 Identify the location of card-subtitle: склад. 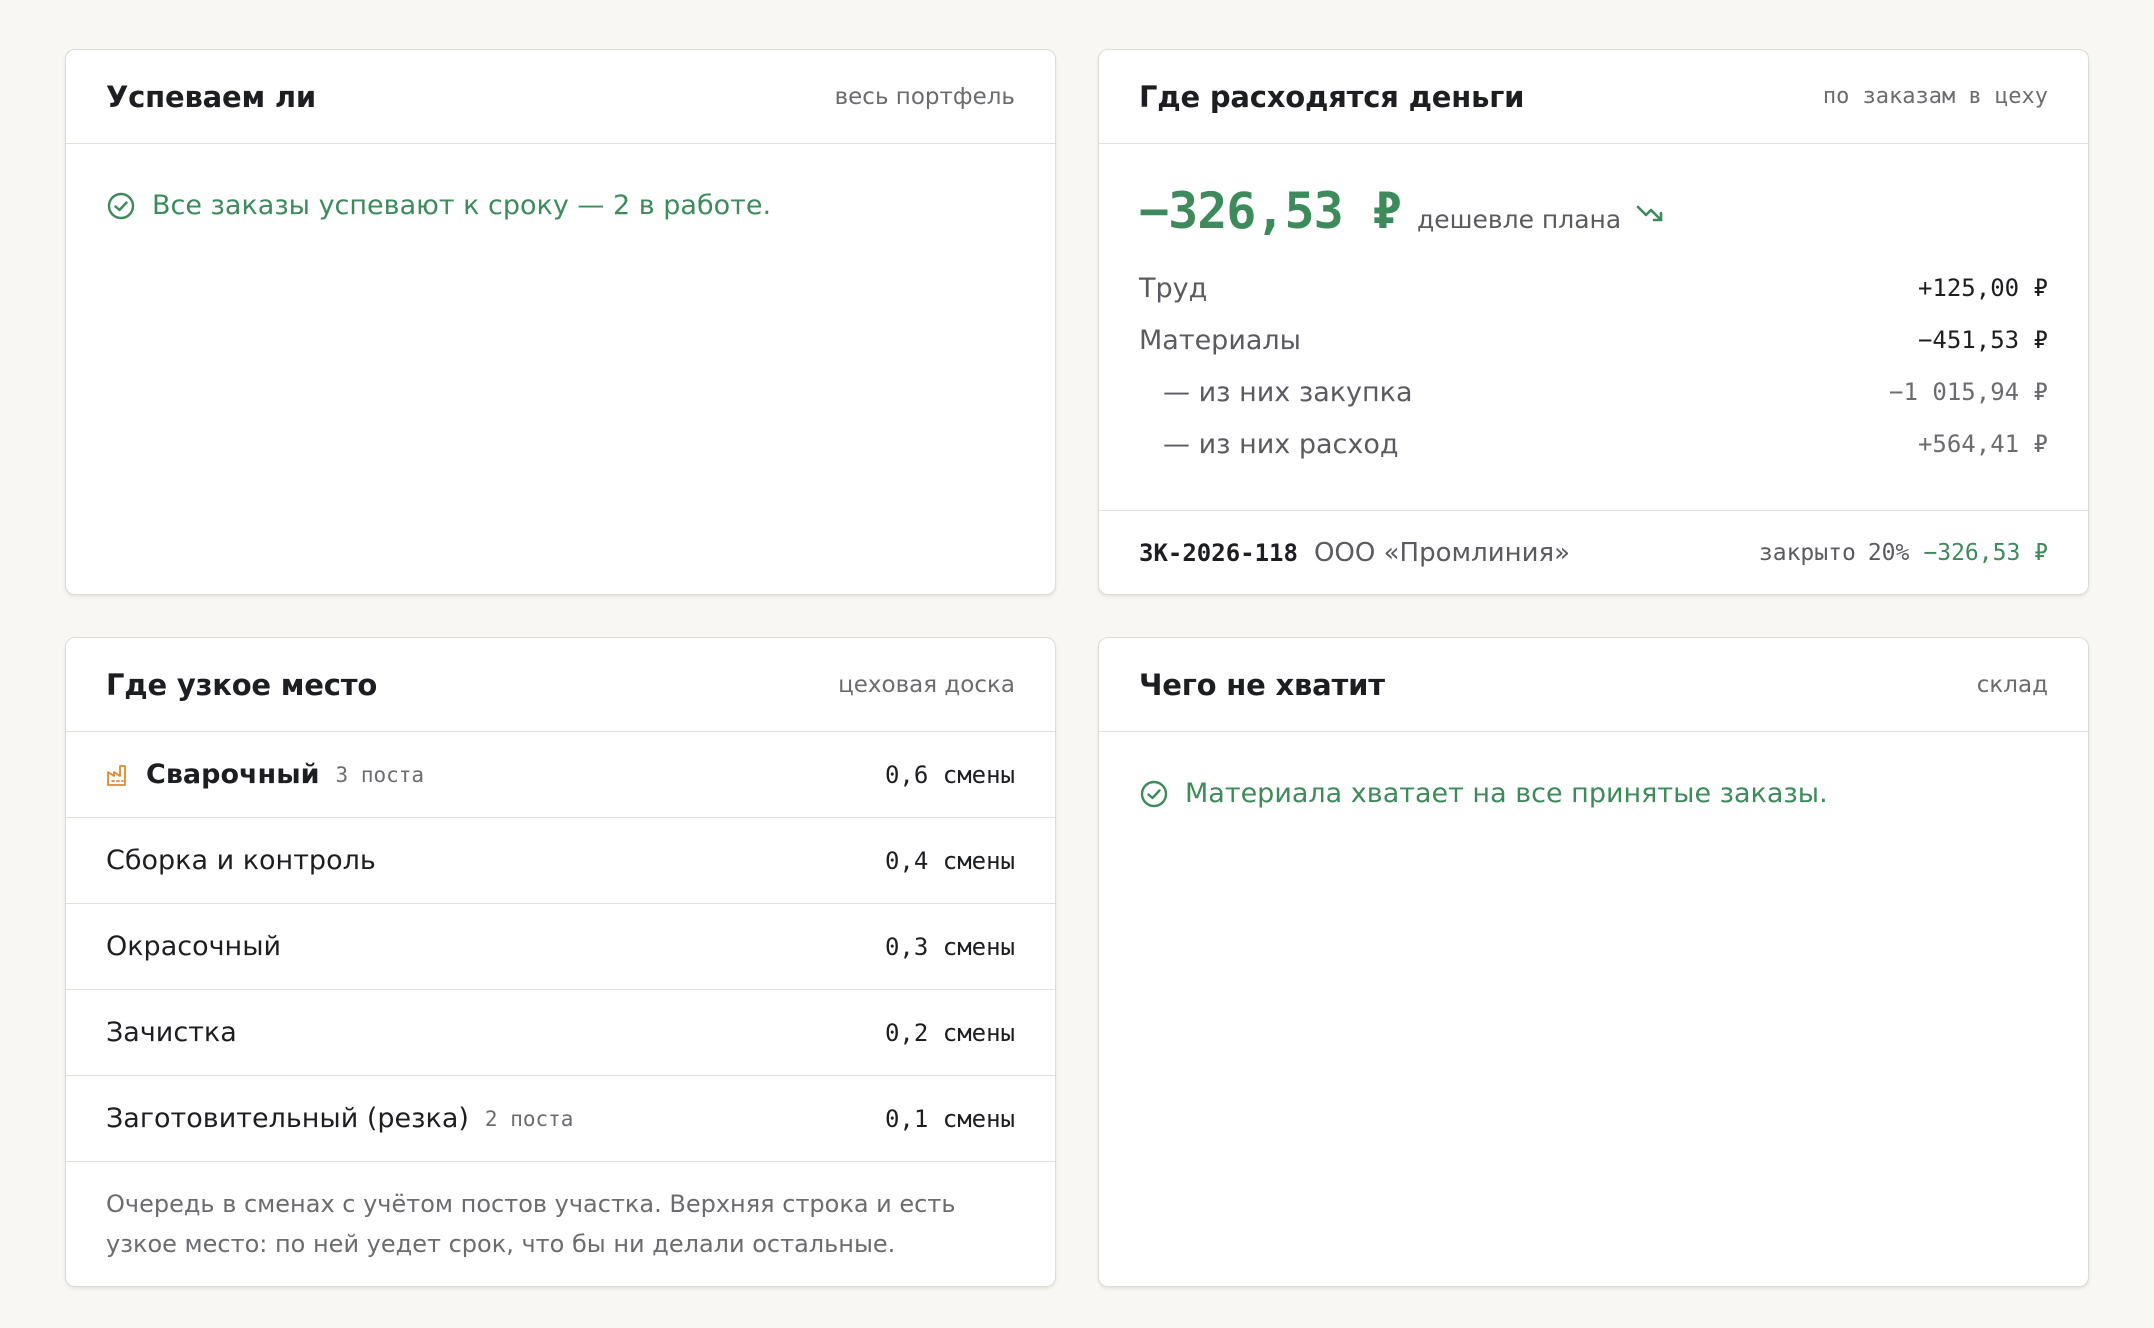
(2012, 684).